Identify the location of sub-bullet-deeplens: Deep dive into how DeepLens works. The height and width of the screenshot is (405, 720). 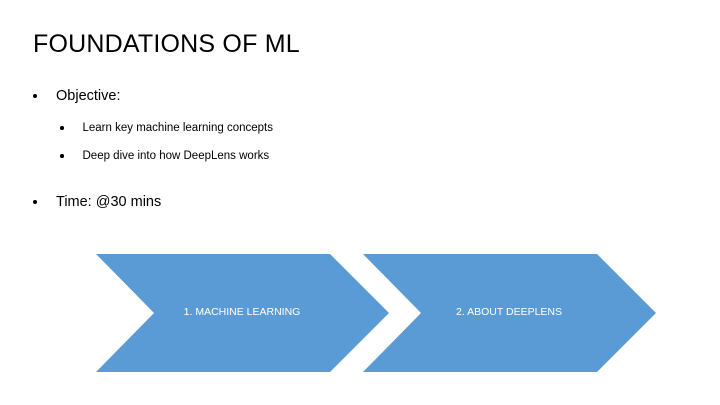
(164, 156).